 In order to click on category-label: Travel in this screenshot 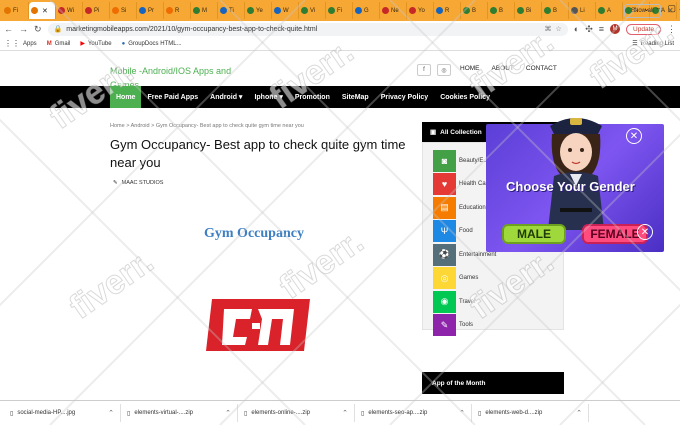, I will do `click(467, 301)`.